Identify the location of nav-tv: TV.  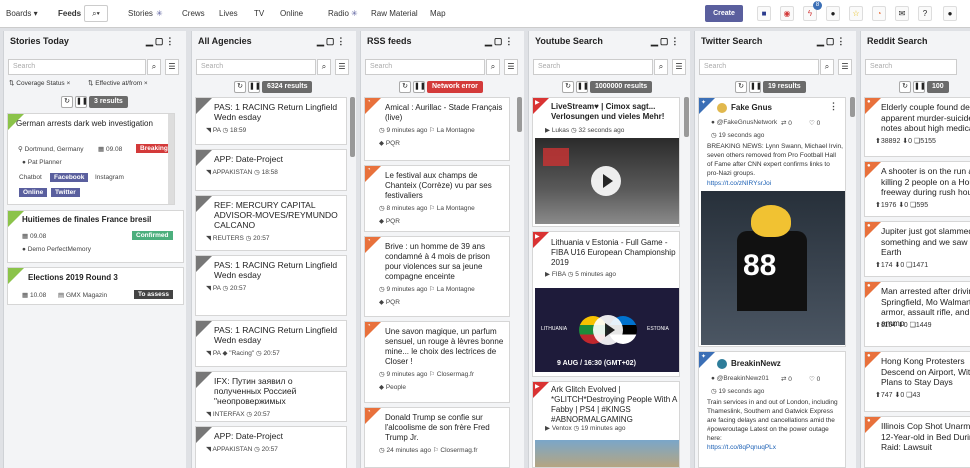
(259, 14).